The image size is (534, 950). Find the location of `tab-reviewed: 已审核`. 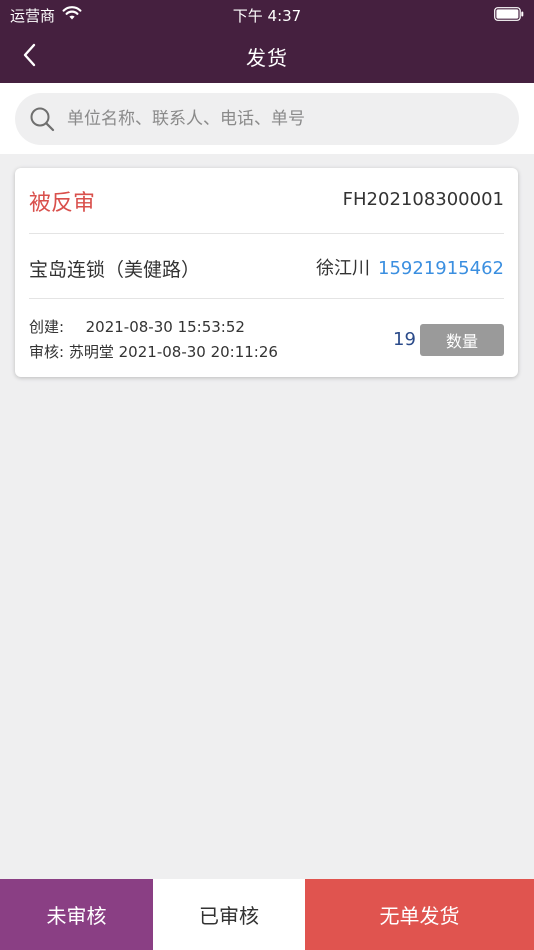

tab-reviewed: 已审核 is located at coordinates (229, 914).